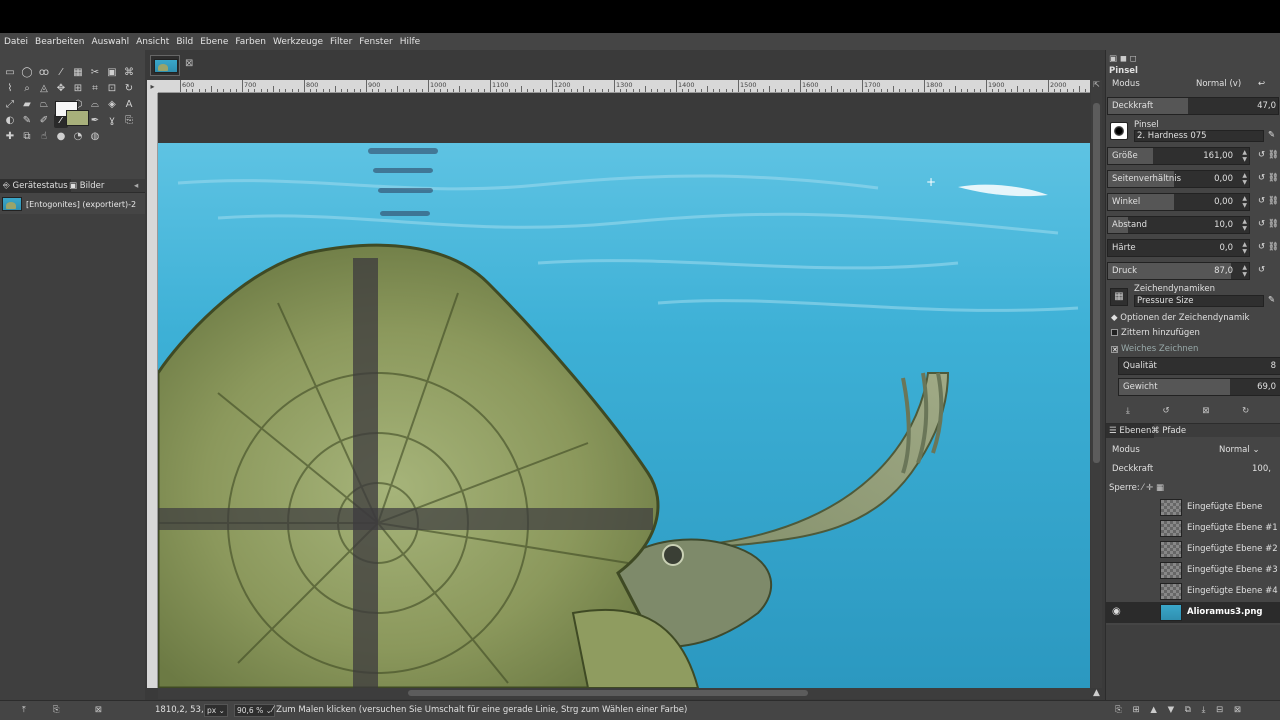 The image size is (1280, 720). What do you see at coordinates (254, 710) in the screenshot?
I see `zoom-select: 90,6 % ⌄` at bounding box center [254, 710].